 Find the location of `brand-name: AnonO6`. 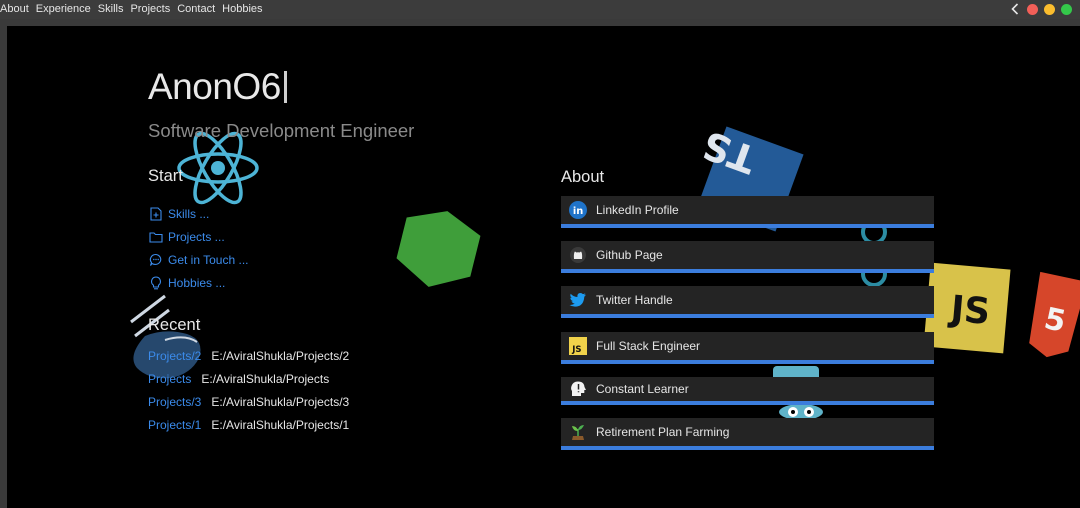

brand-name: AnonO6 is located at coordinates (214, 86).